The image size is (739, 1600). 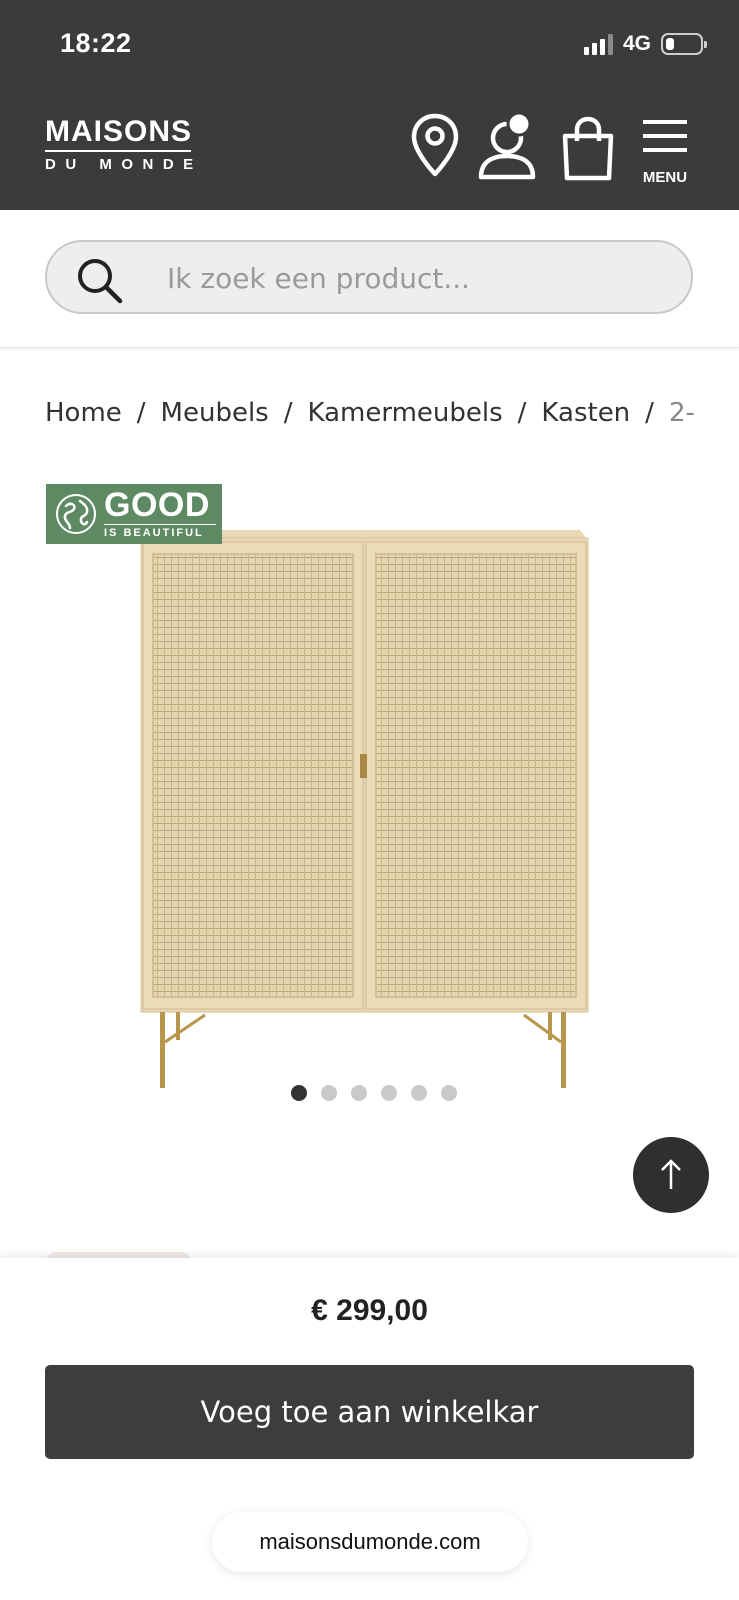 What do you see at coordinates (665, 177) in the screenshot?
I see `menu-label: MENU` at bounding box center [665, 177].